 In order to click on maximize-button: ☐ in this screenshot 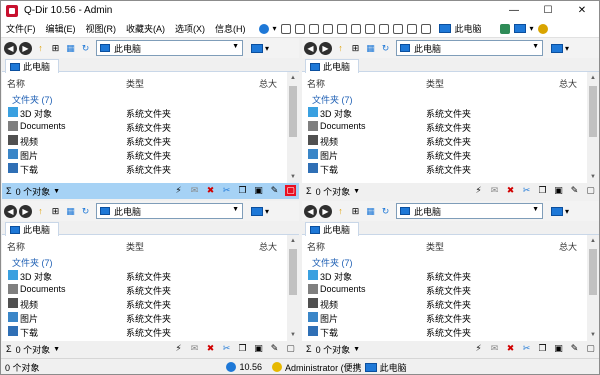, I will do `click(548, 10)`.